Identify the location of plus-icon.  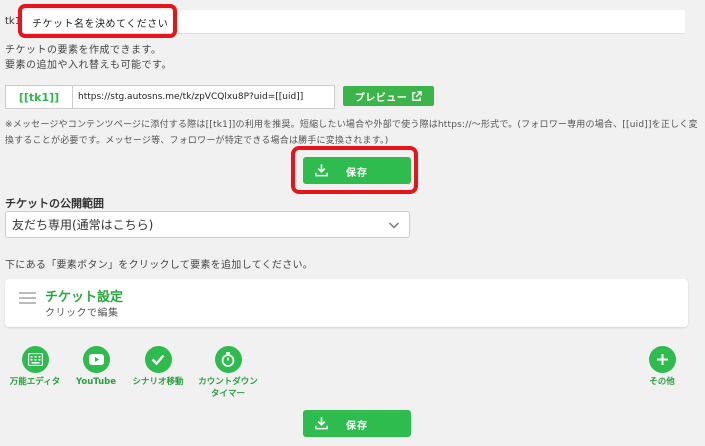
(662, 359).